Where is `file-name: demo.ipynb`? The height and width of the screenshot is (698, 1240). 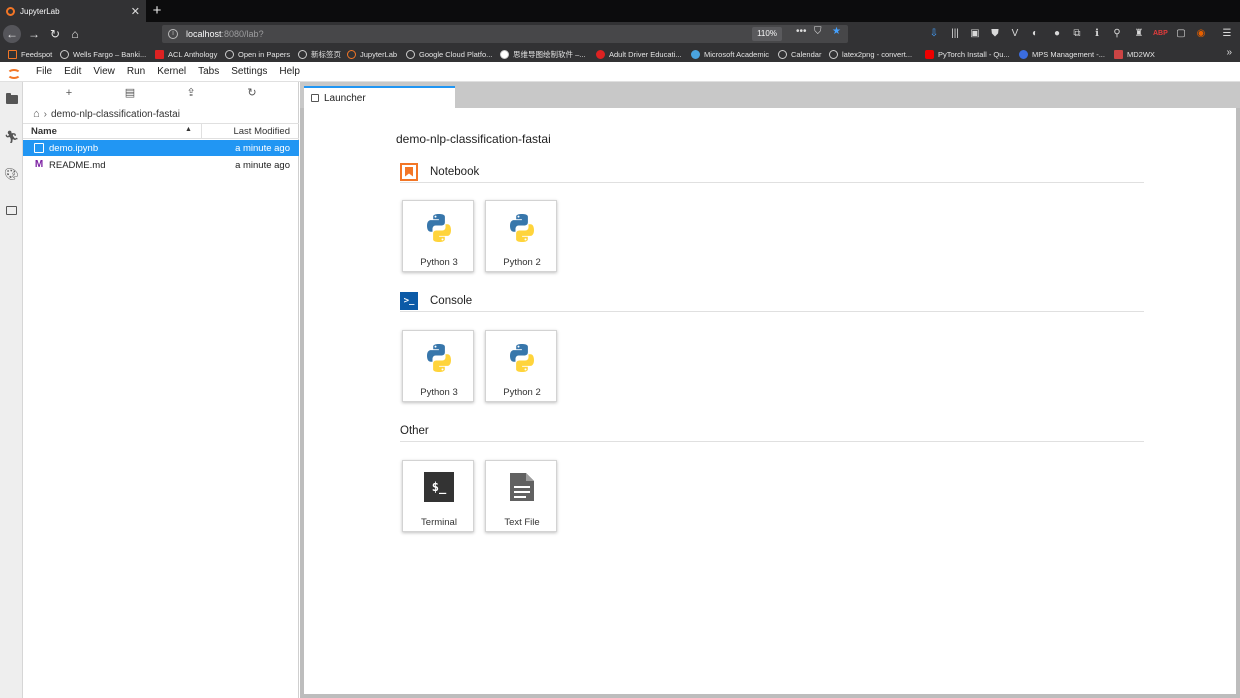 file-name: demo.ipynb is located at coordinates (74, 148).